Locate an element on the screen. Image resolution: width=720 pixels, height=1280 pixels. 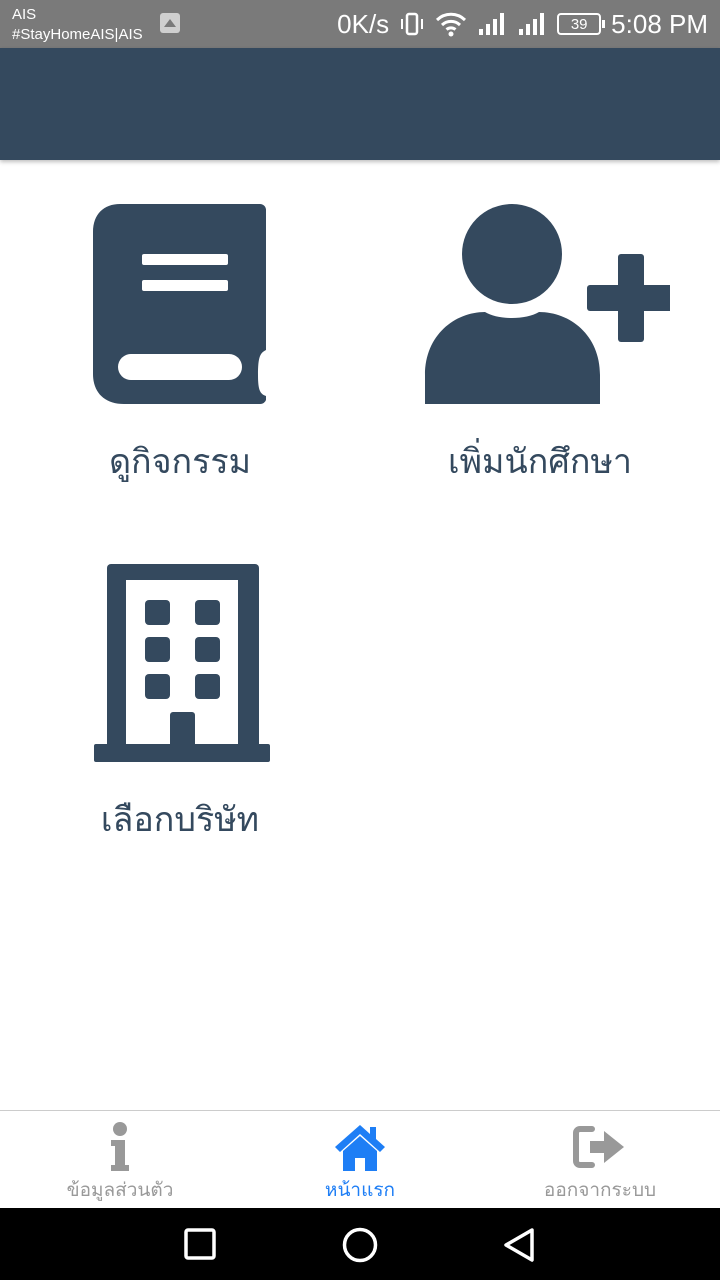
book-icon is located at coordinates (179, 304).